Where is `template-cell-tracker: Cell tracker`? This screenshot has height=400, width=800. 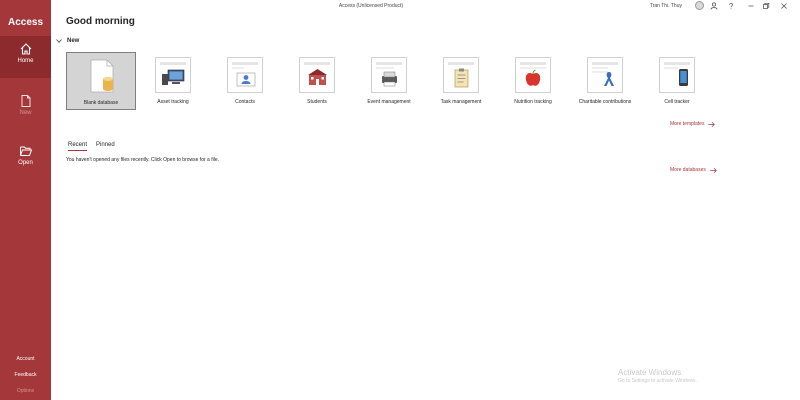
template-cell-tracker: Cell tracker is located at coordinates (677, 81).